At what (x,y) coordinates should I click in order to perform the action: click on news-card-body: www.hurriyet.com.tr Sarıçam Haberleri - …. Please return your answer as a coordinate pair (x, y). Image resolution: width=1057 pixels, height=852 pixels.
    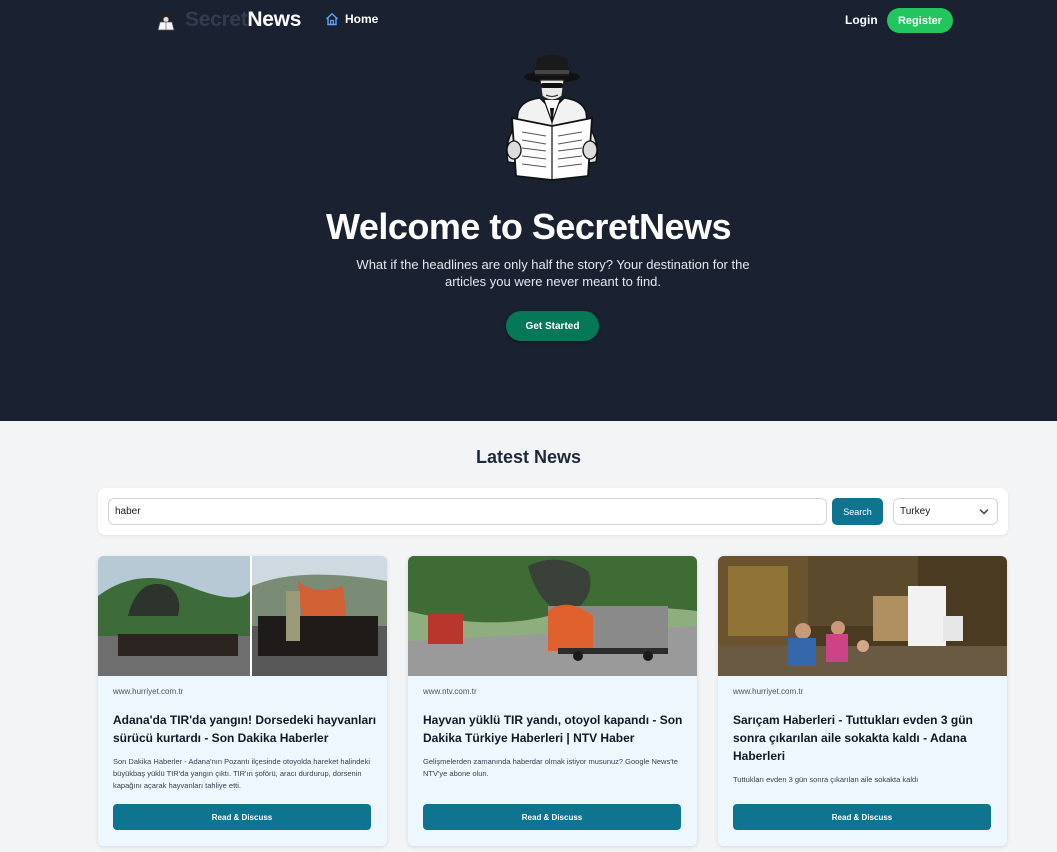
    Looking at the image, I should click on (862, 761).